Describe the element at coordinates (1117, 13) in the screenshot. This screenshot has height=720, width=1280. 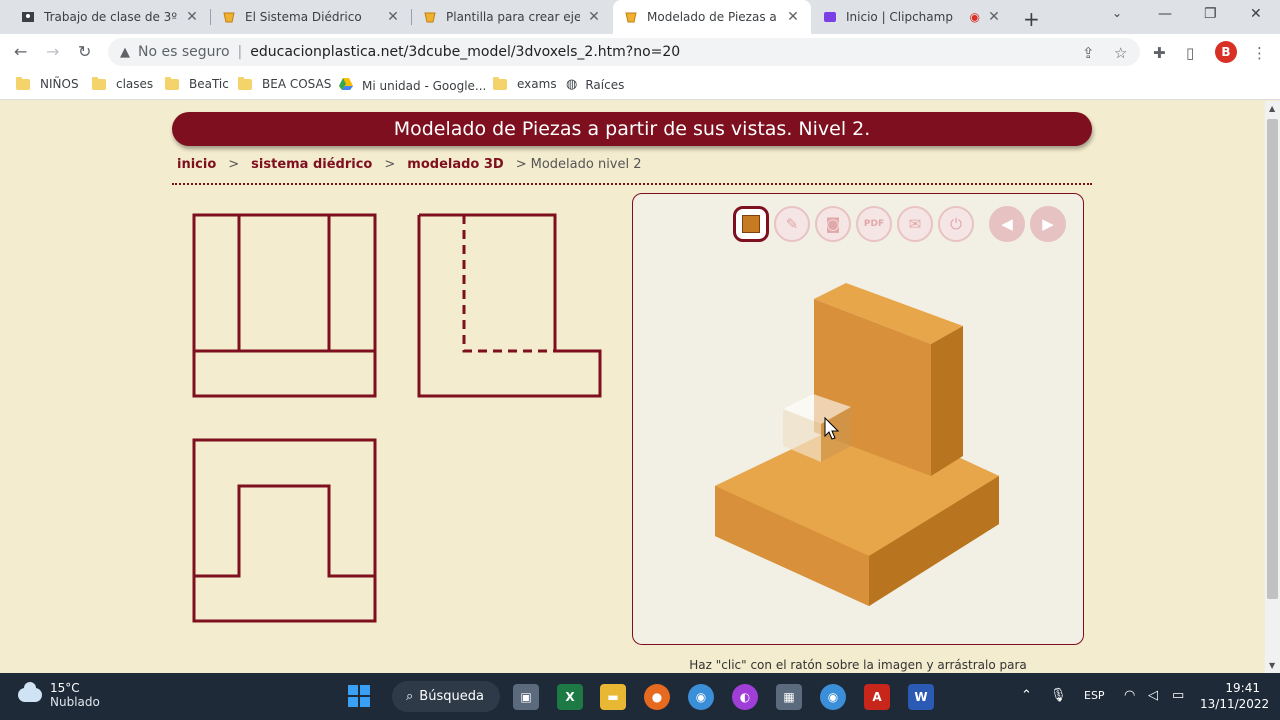
I see `tab-search-icon: ⌄` at that location.